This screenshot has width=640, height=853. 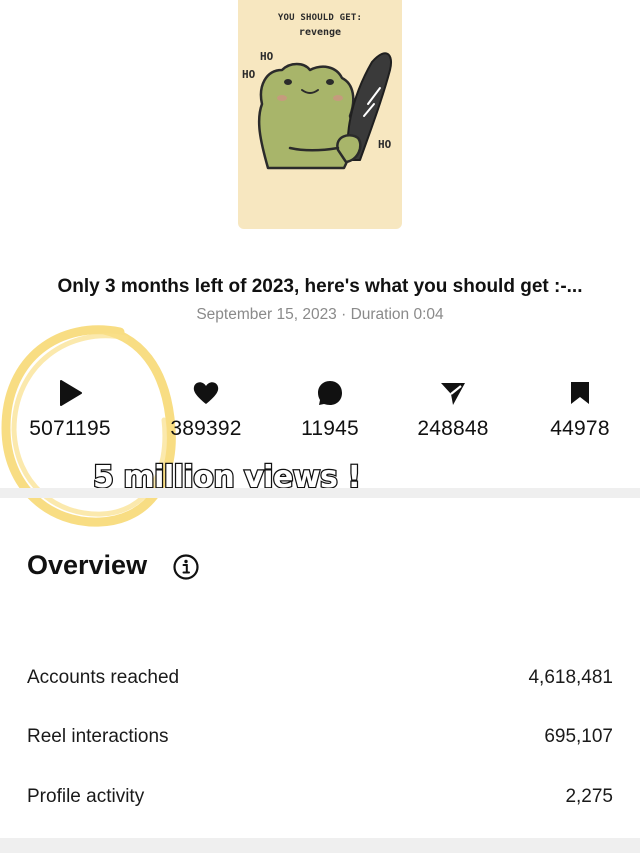 I want to click on bottom-divider, so click(x=320, y=845).